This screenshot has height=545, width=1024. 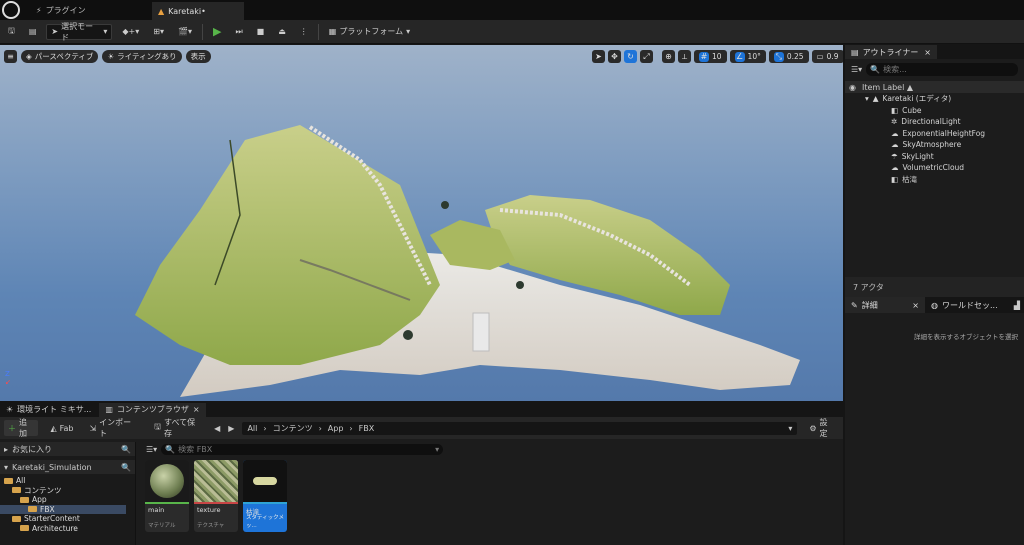 What do you see at coordinates (934, 180) in the screenshot?
I see `outliner-item-karetaki: ◧ 枯滝` at bounding box center [934, 180].